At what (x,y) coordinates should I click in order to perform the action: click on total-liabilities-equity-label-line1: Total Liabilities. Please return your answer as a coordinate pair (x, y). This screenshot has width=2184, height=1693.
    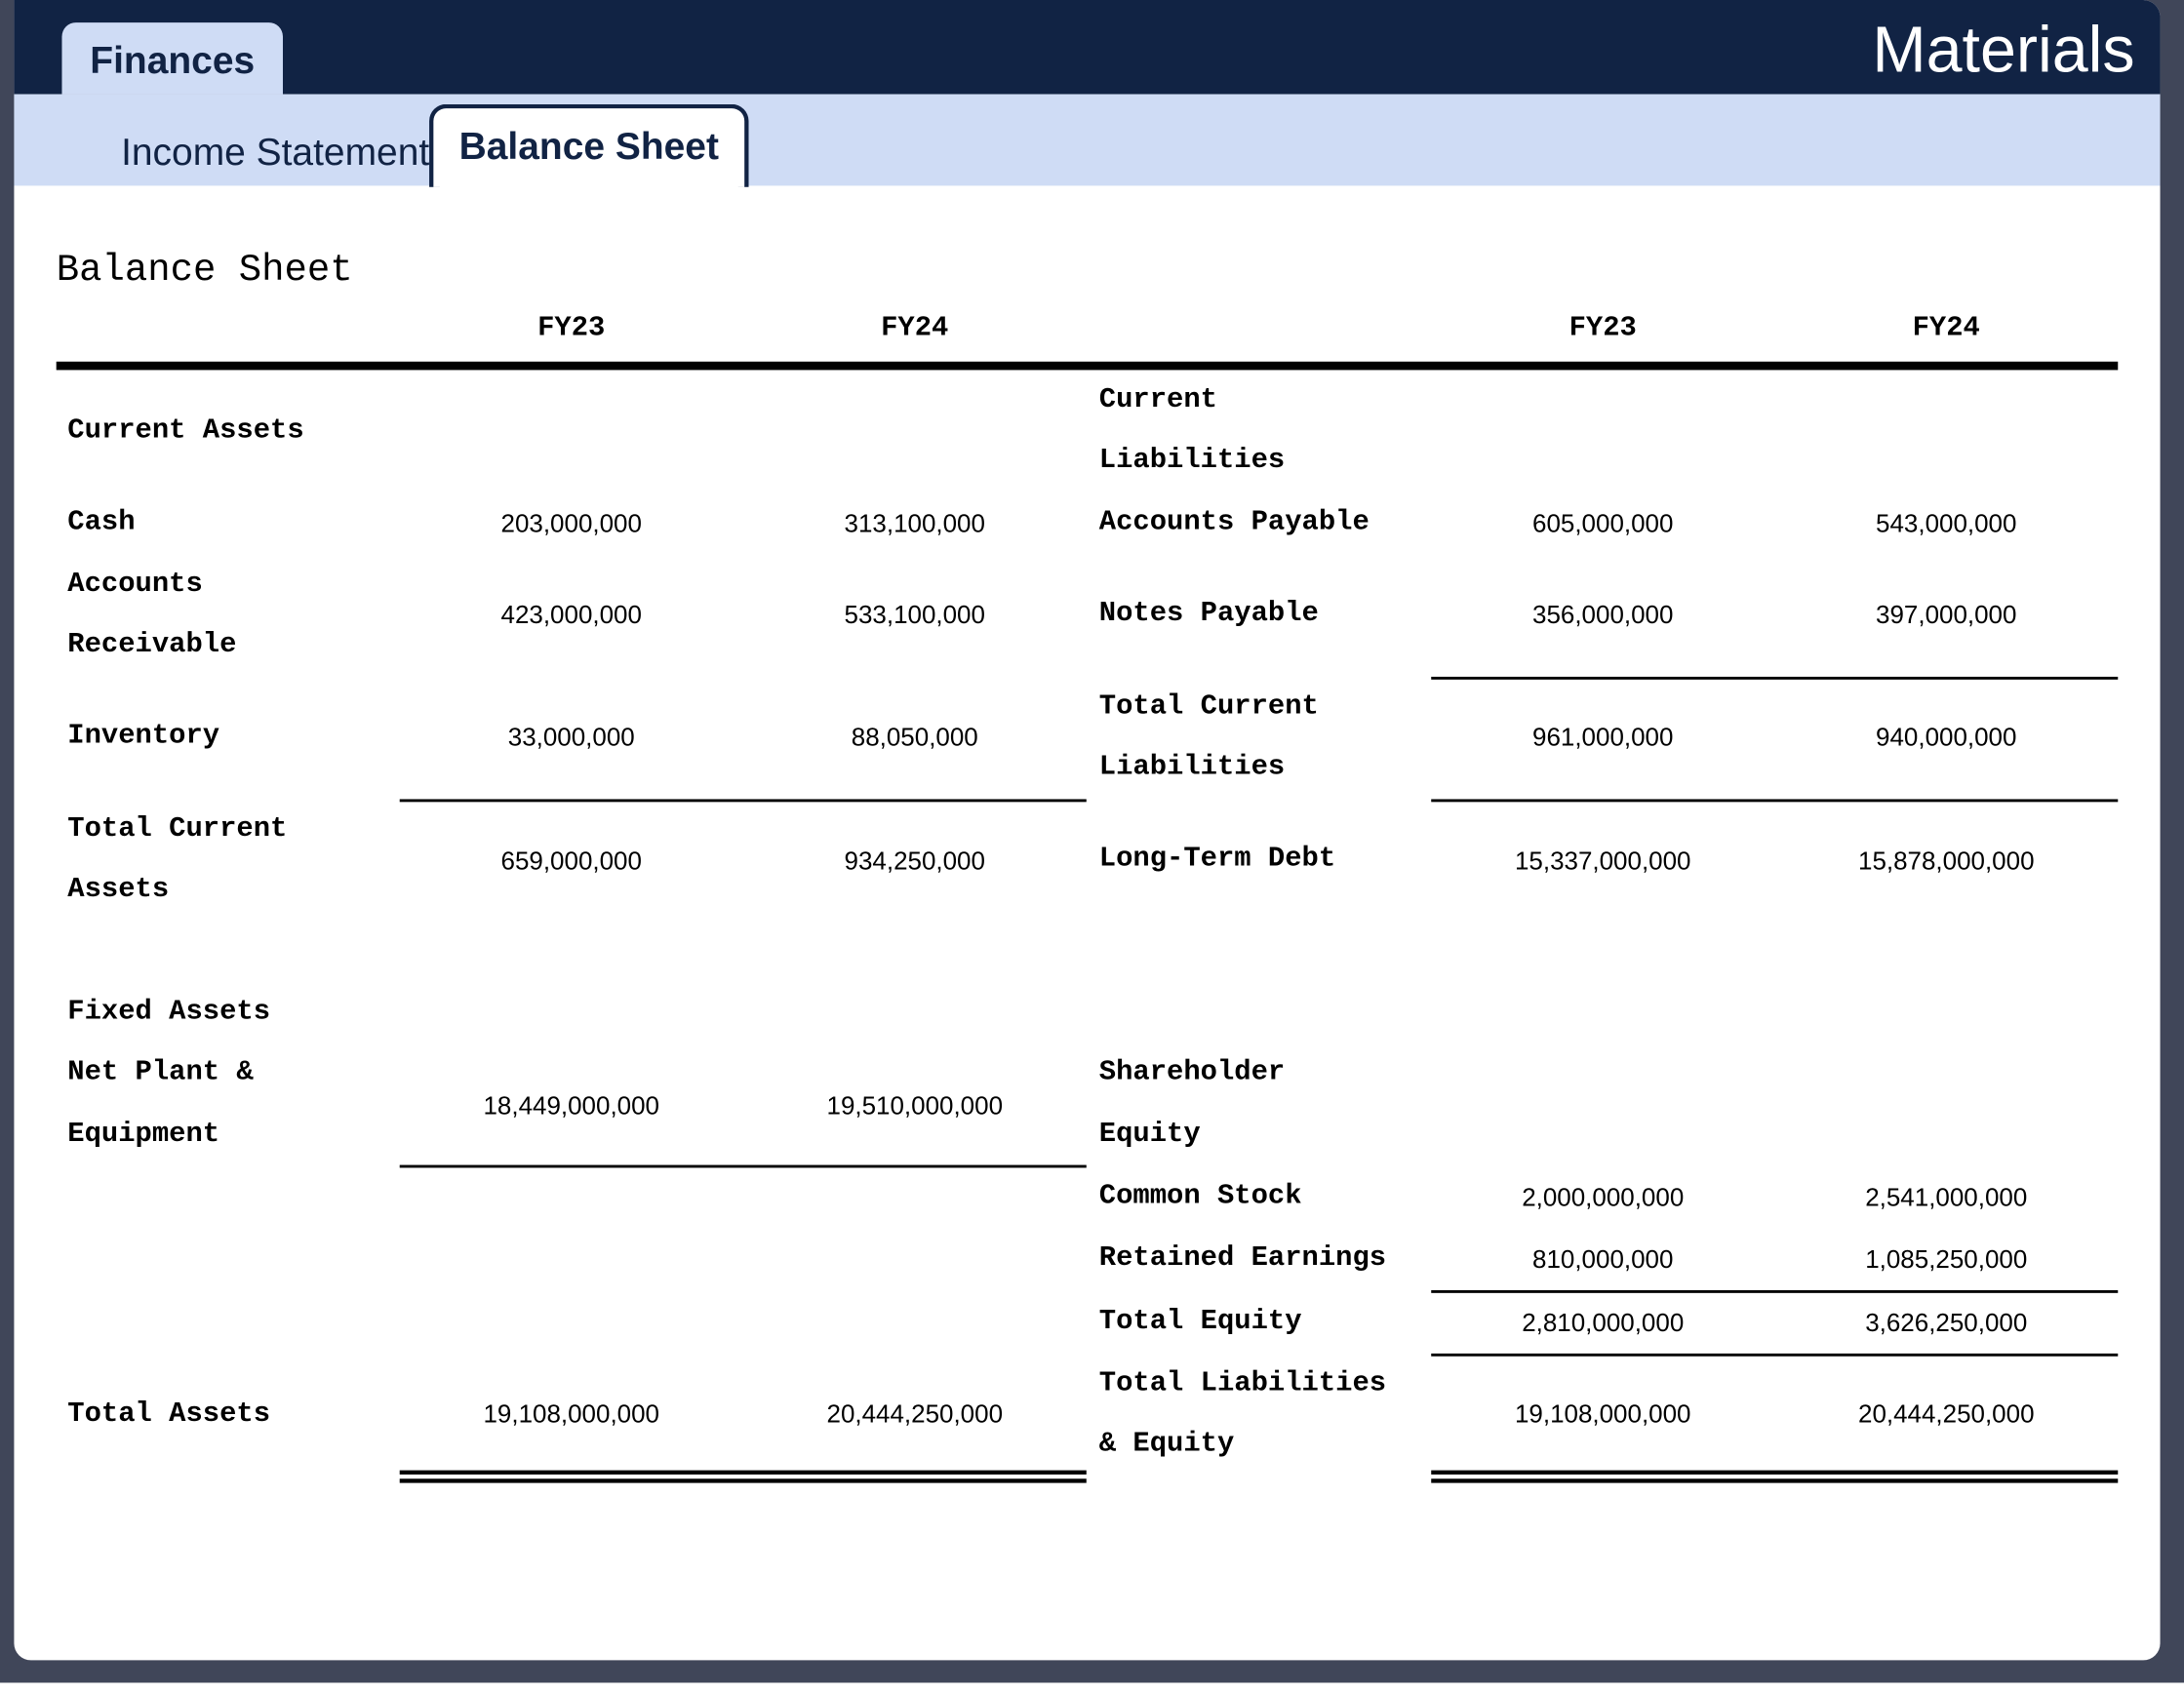
    Looking at the image, I should click on (1242, 1384).